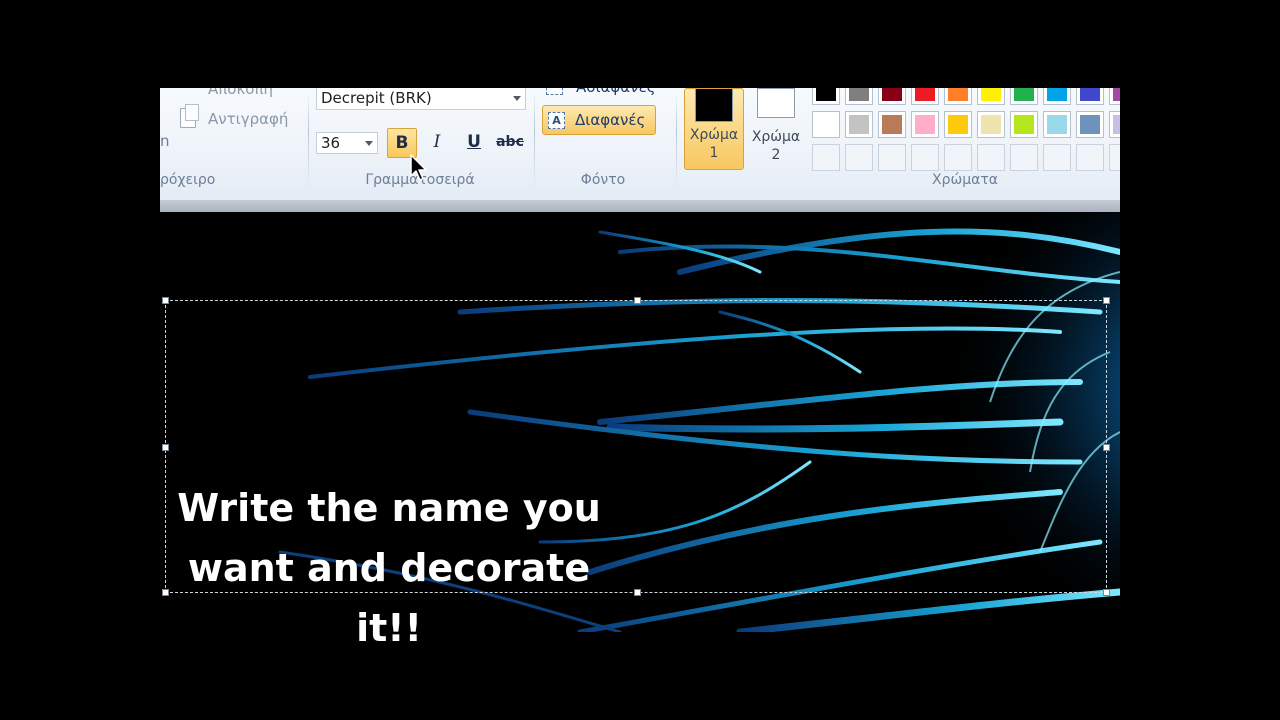 The width and height of the screenshot is (1280, 720). I want to click on color2-swatch, so click(776, 103).